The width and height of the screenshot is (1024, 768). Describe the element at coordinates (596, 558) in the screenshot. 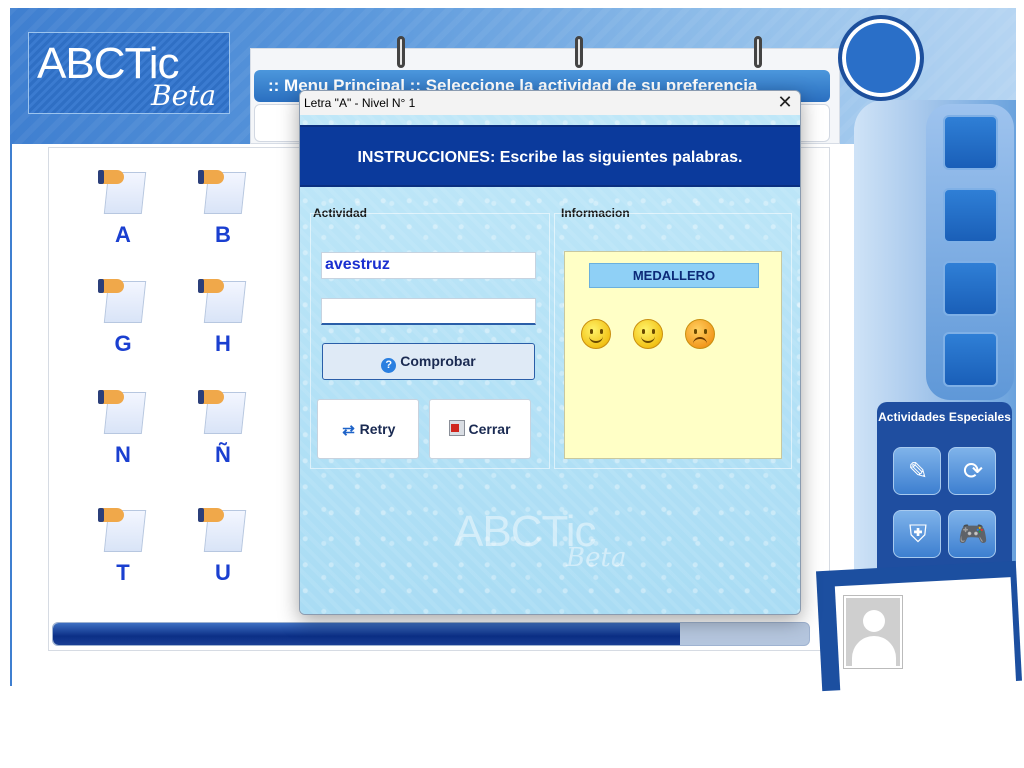

I see `watermark-sub: Beta` at that location.